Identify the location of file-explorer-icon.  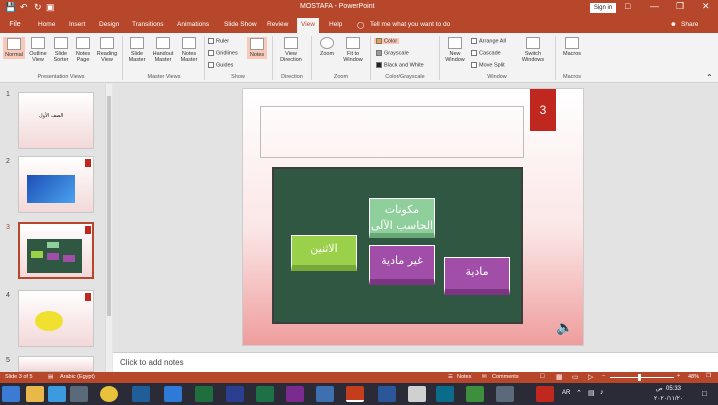
(35, 394).